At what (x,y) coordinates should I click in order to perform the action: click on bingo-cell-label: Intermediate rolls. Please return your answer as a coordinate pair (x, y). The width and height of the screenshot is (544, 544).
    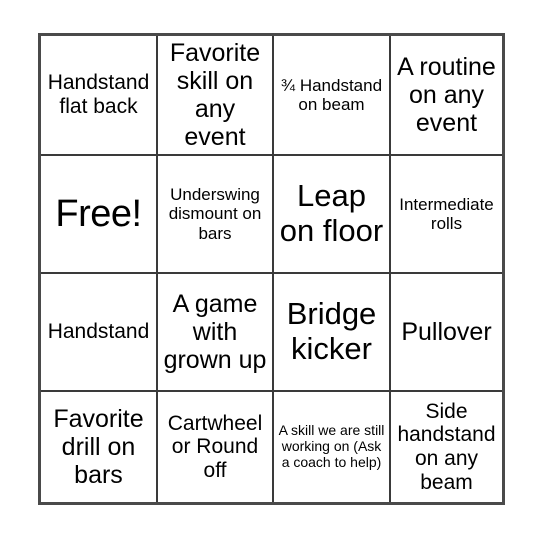
    Looking at the image, I should click on (446, 213).